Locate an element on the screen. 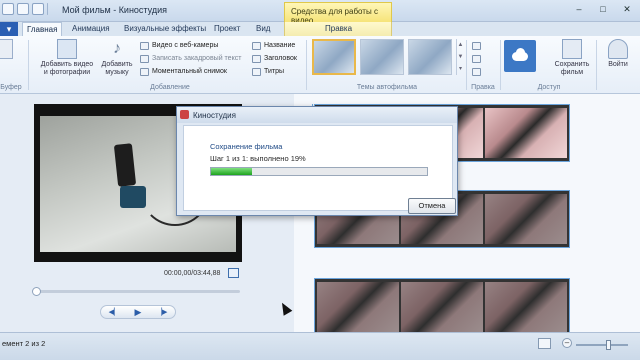  remove-button is located at coordinates (476, 58).